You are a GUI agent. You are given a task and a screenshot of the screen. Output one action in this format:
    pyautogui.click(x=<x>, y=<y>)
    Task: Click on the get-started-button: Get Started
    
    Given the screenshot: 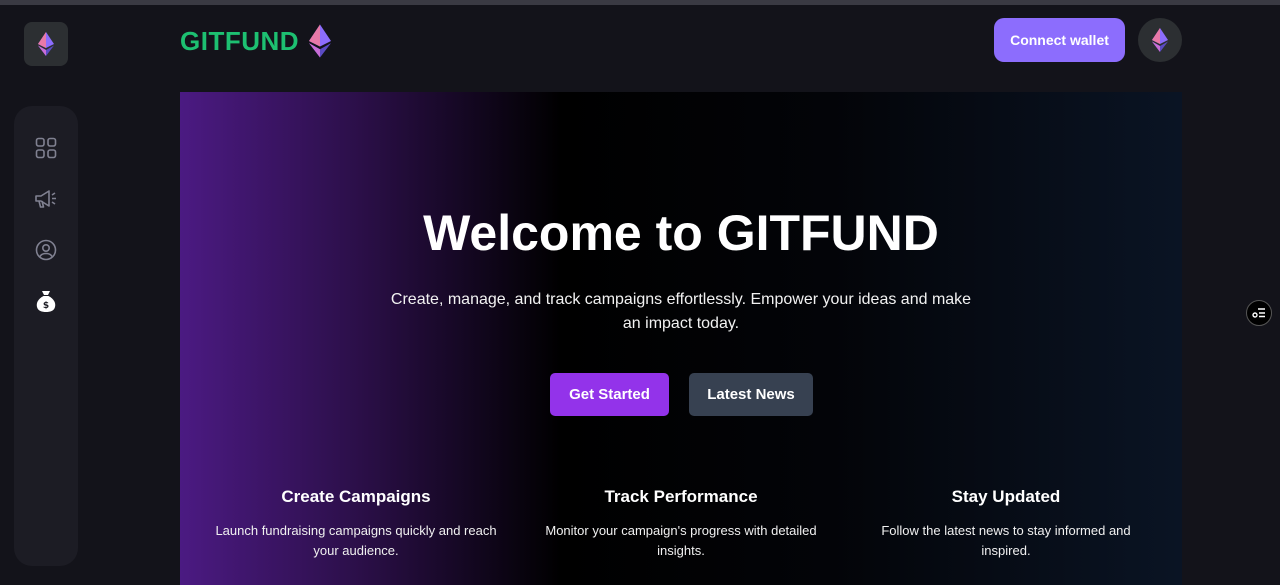 What is the action you would take?
    pyautogui.click(x=609, y=394)
    